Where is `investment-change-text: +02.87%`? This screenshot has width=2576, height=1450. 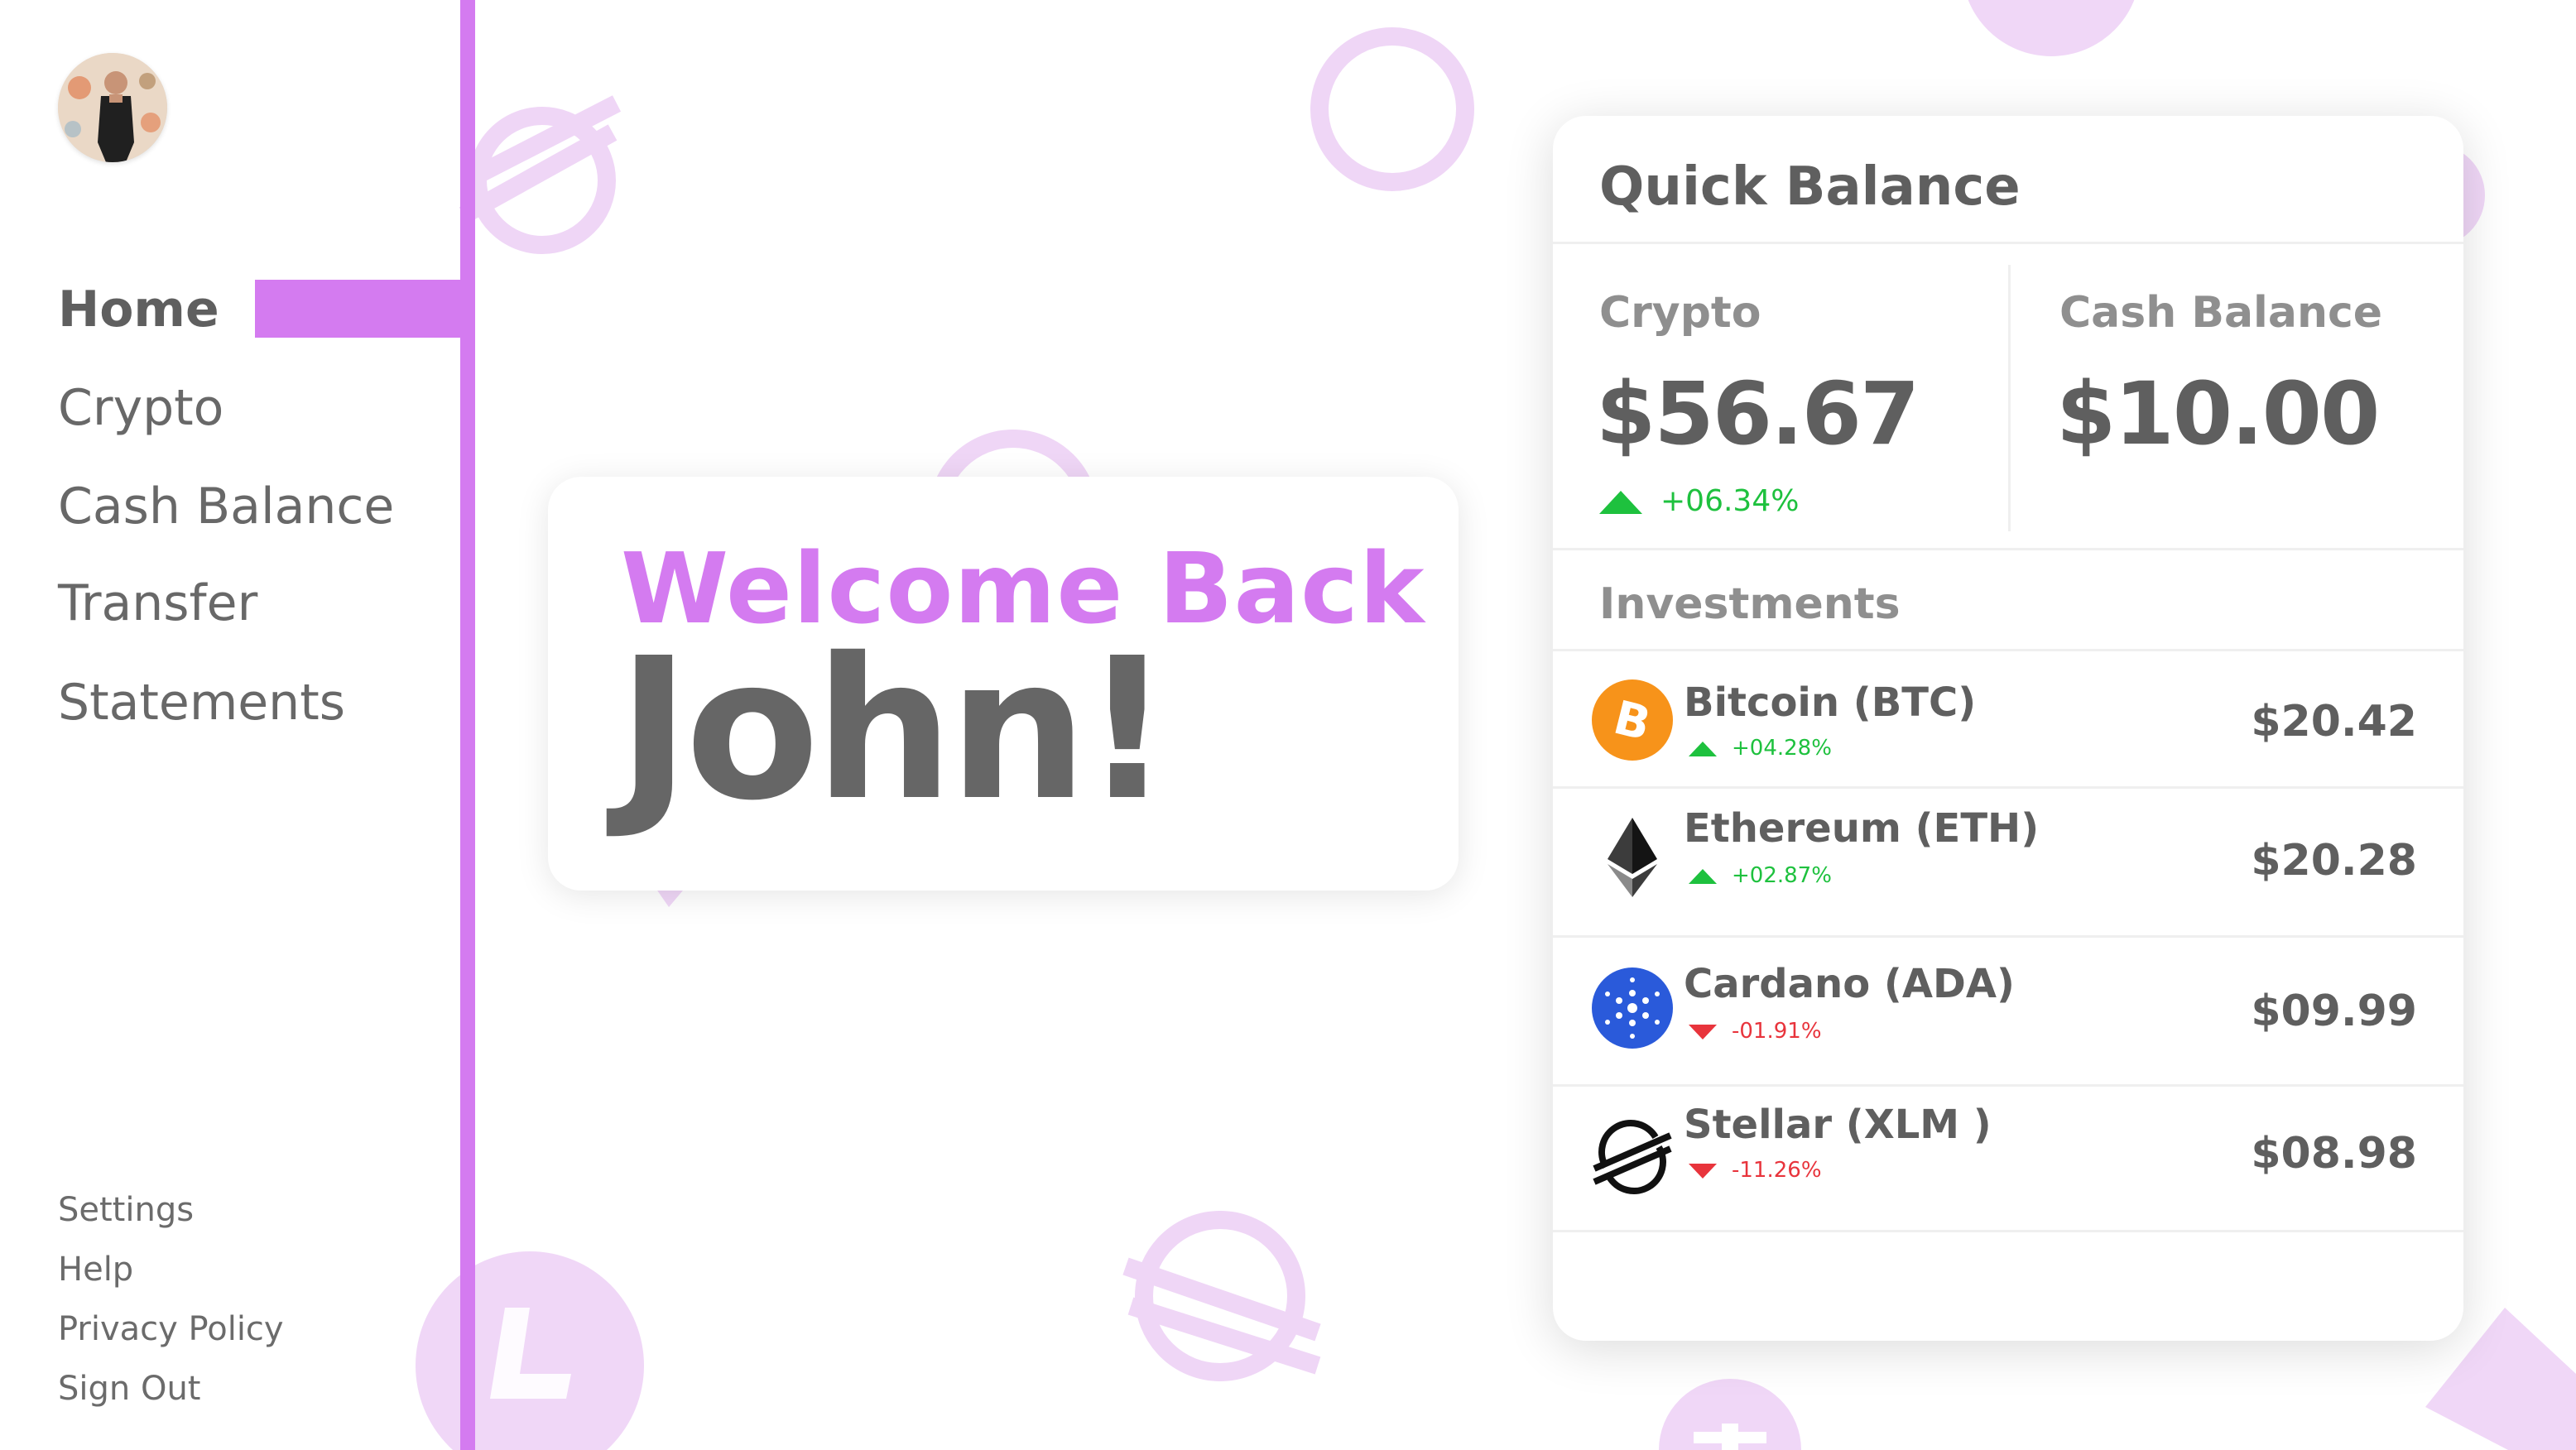 investment-change-text: +02.87% is located at coordinates (1782, 876).